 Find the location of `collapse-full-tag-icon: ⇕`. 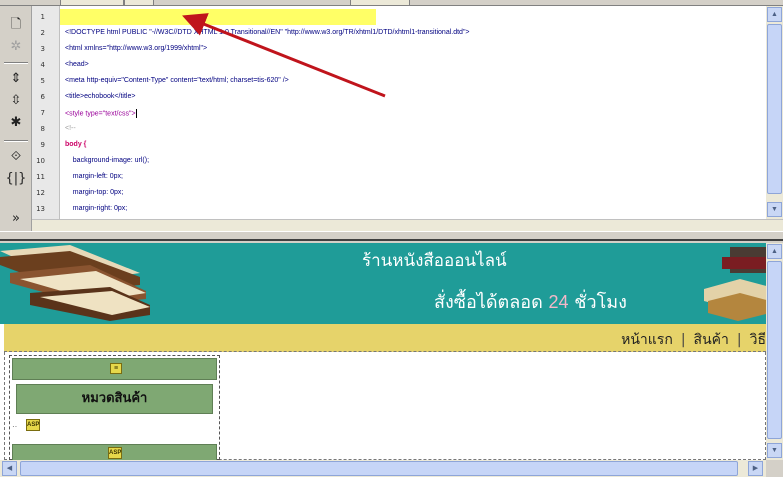

collapse-full-tag-icon: ⇕ is located at coordinates (16, 79).